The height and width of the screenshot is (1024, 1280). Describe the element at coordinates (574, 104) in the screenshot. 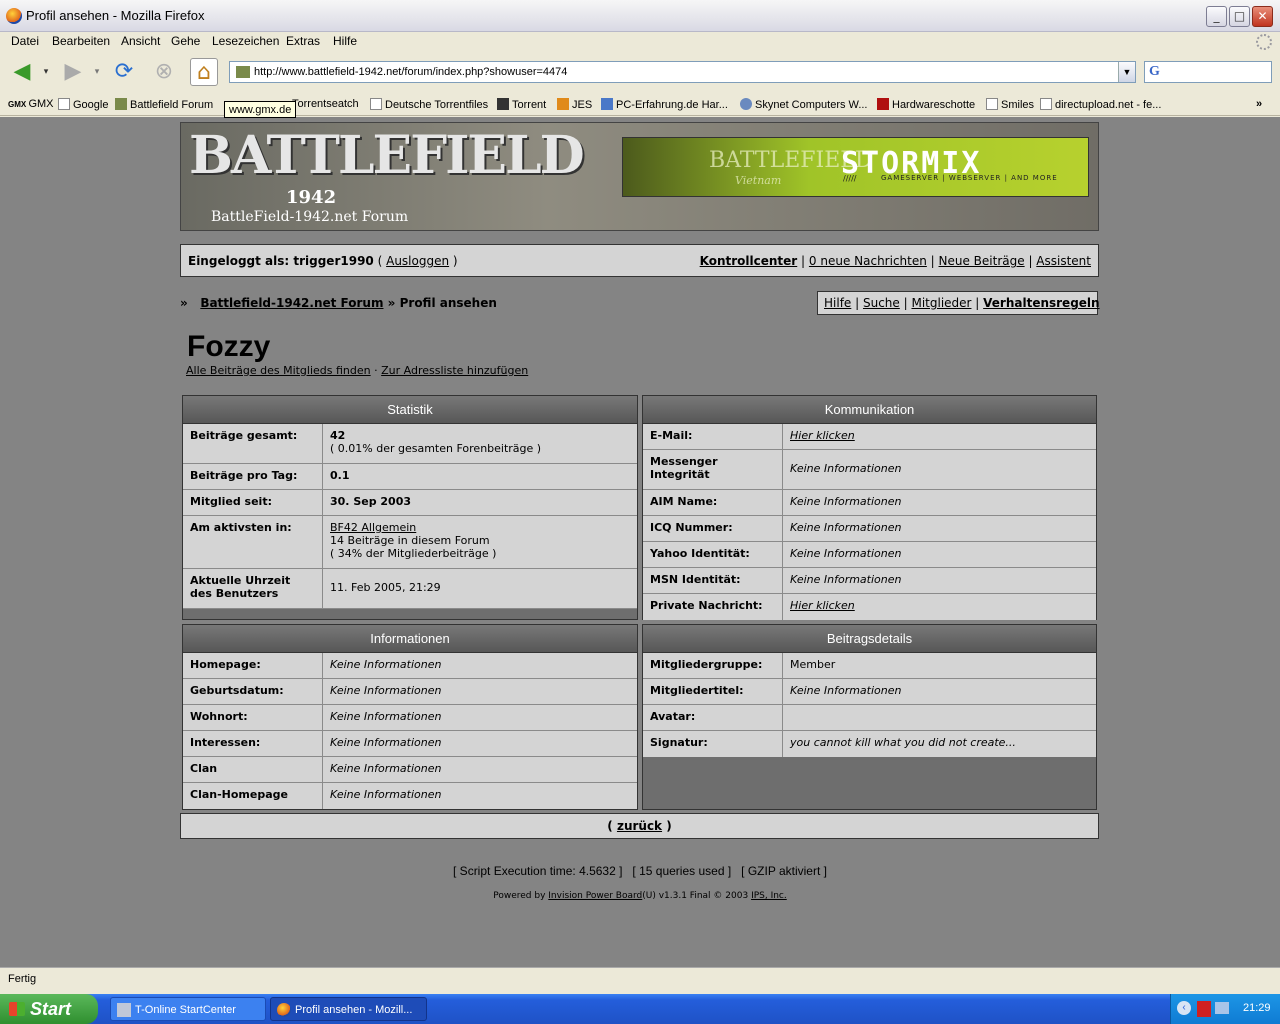

I see `bookmark-jes: JES` at that location.